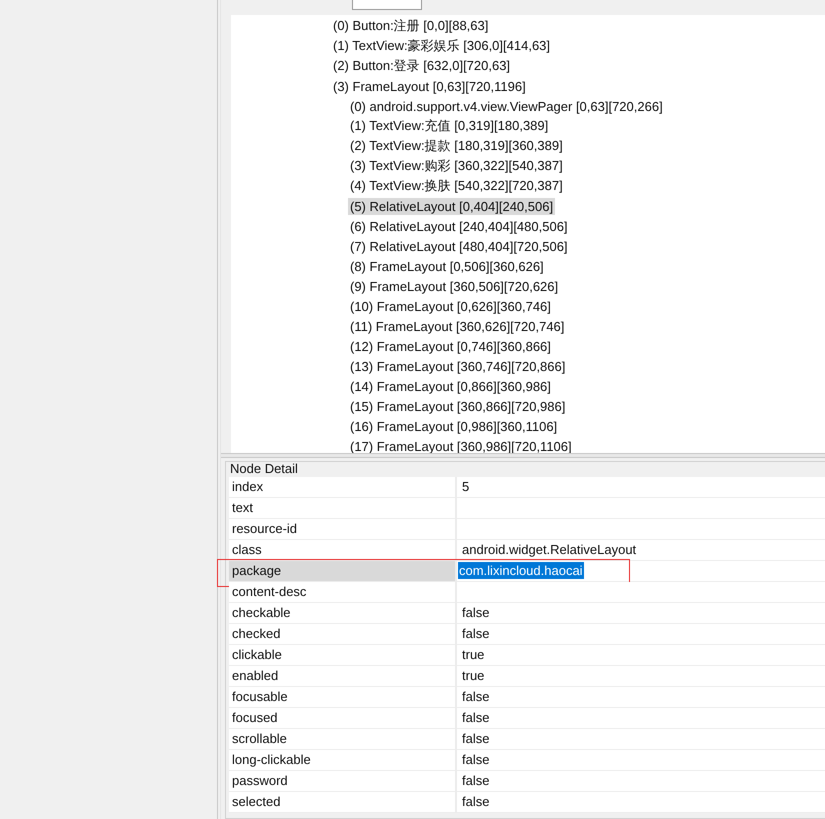 The image size is (825, 819). What do you see at coordinates (506, 106) in the screenshot?
I see `tree-node: (0) android.support.v4.view.ViewPager [0,63][720,266]` at bounding box center [506, 106].